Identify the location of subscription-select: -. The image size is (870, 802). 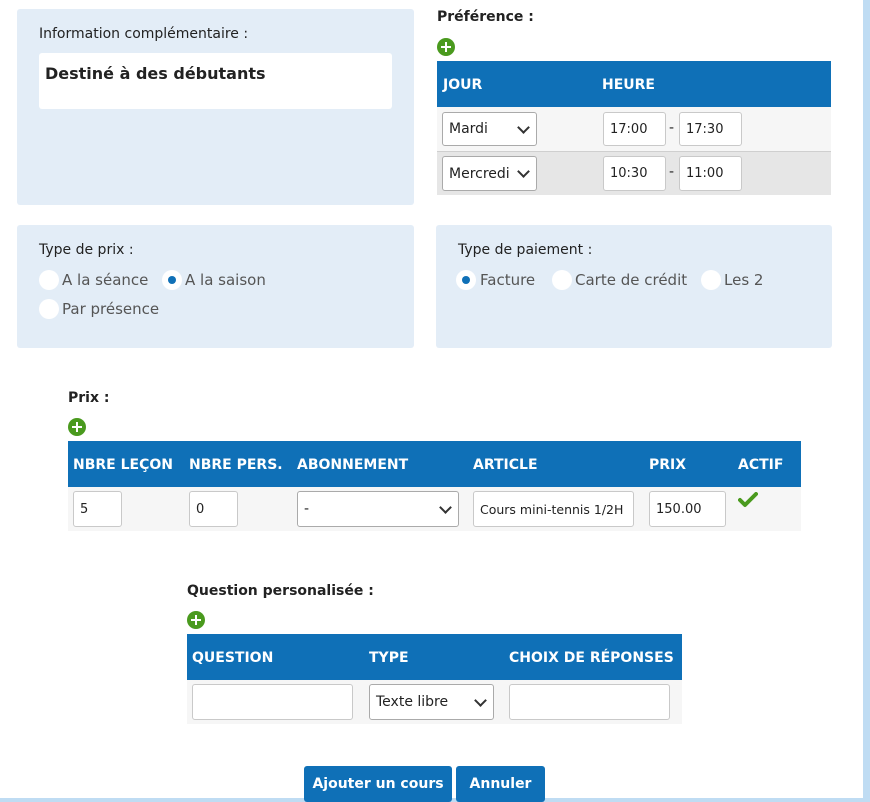
(378, 509).